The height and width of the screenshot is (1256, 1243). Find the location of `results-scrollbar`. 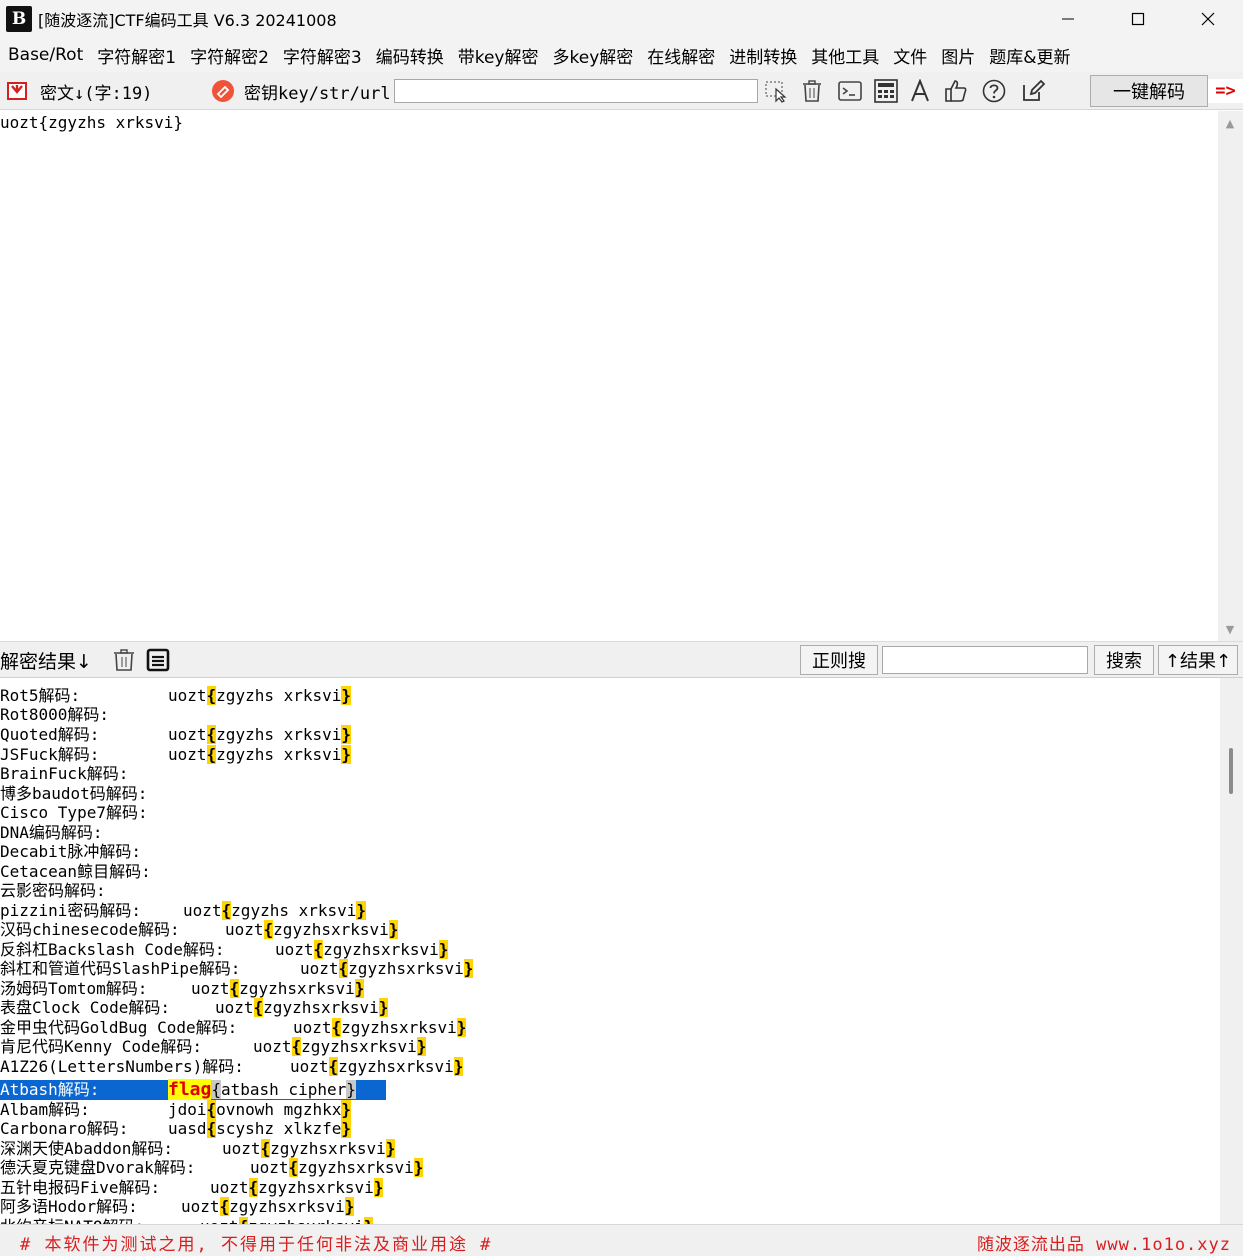

results-scrollbar is located at coordinates (1231, 951).